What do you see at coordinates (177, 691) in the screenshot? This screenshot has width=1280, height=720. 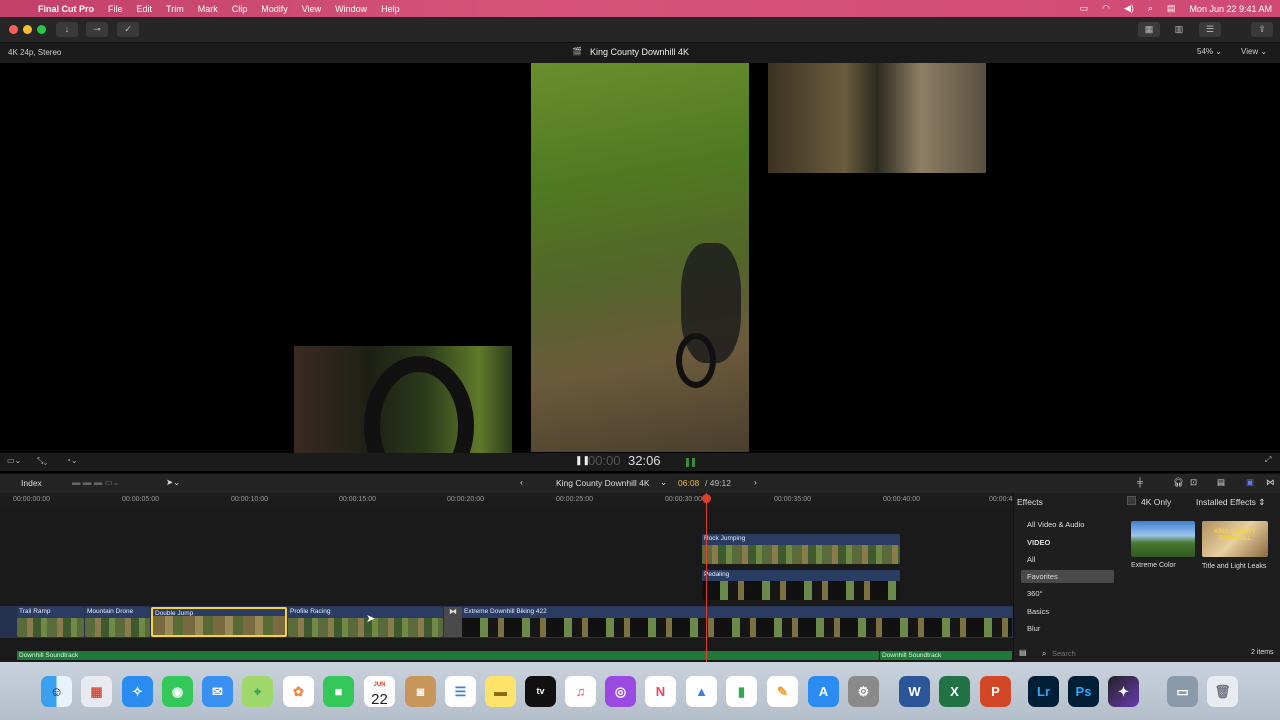 I see `messages-icon: ◉` at bounding box center [177, 691].